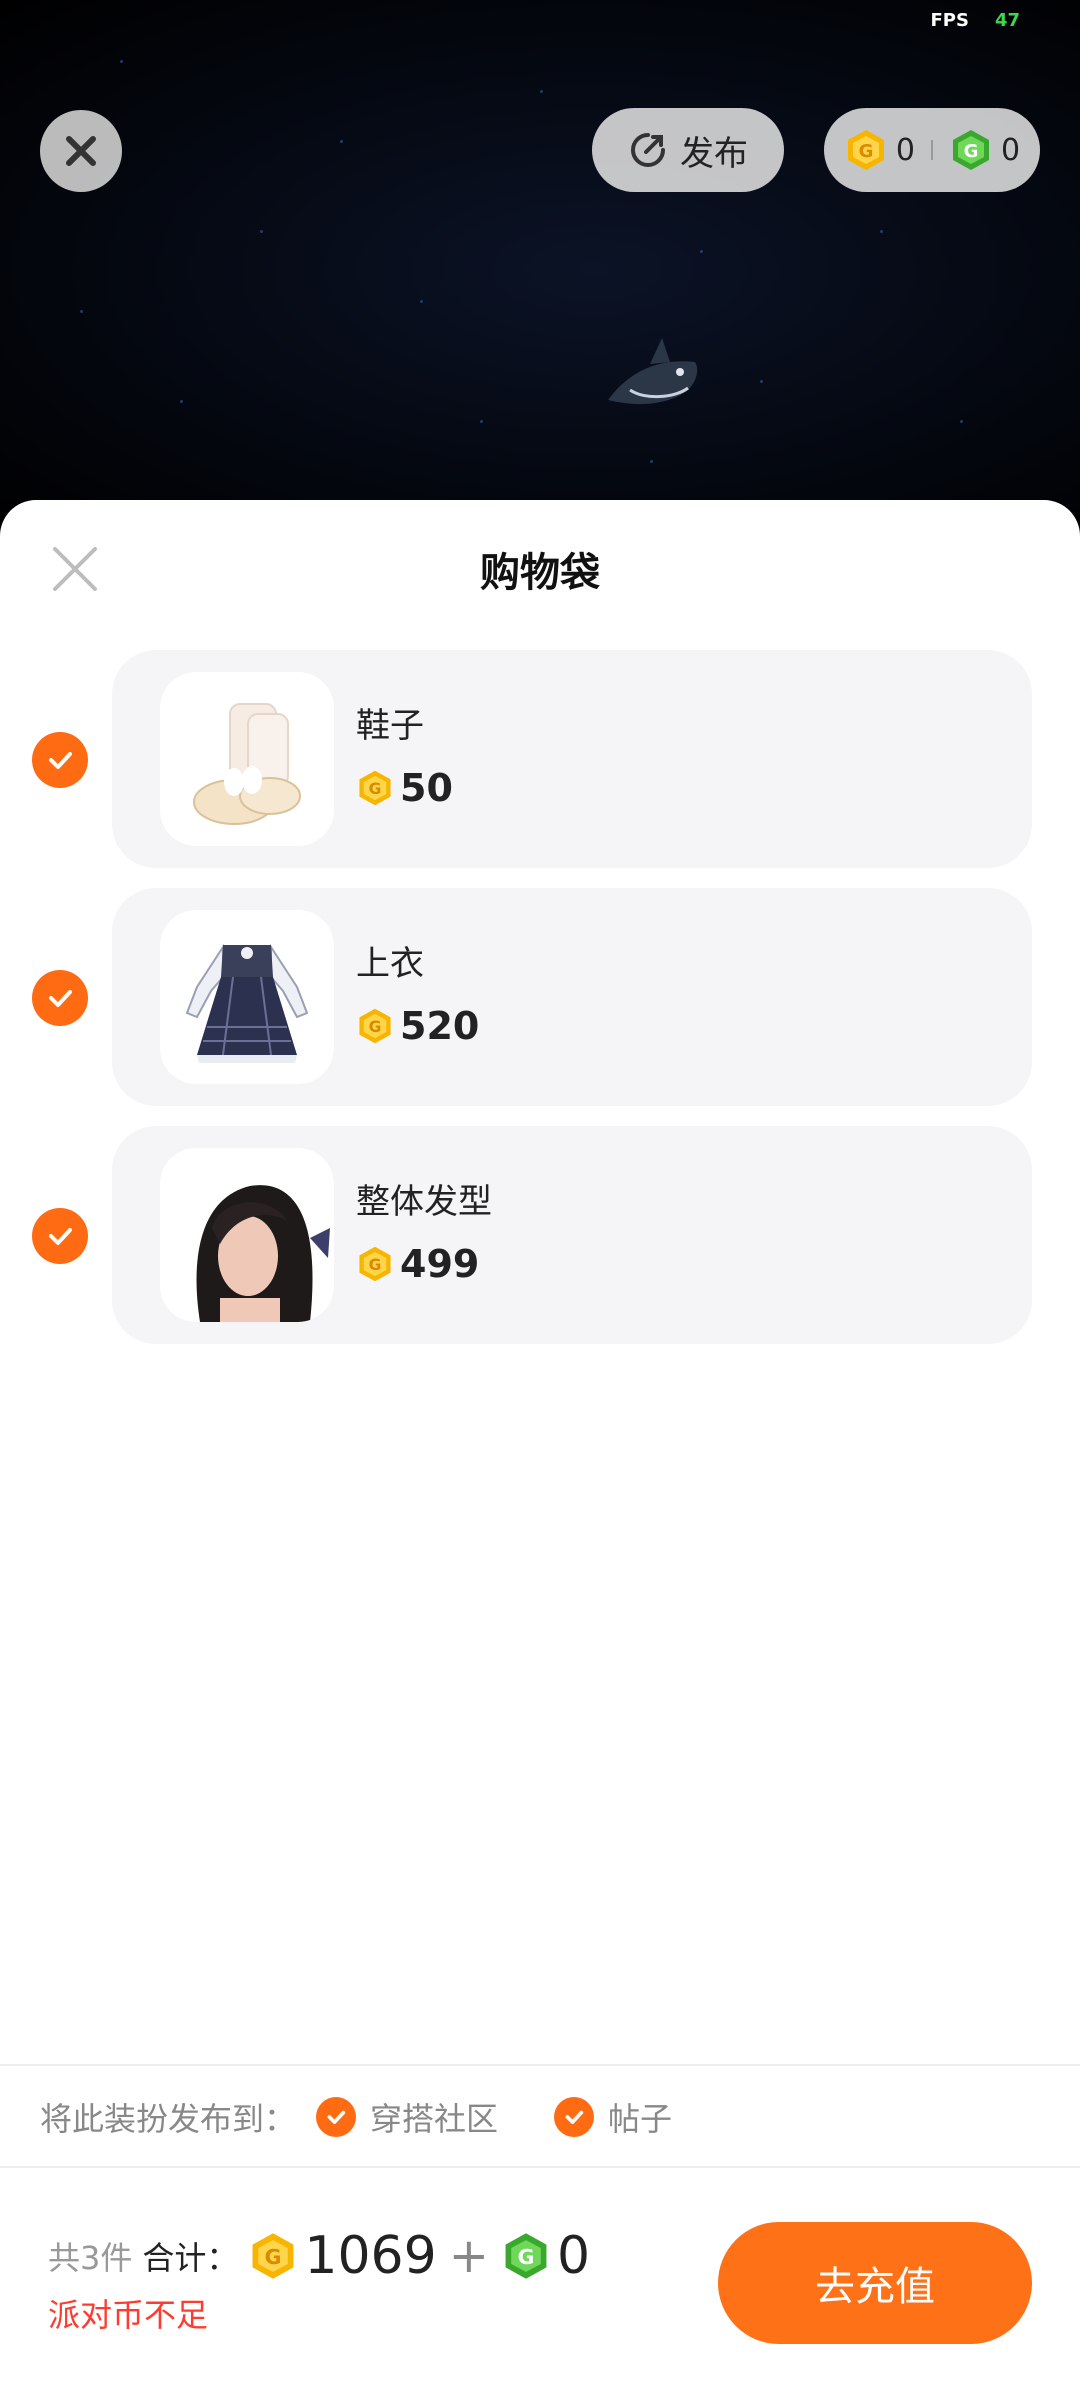 This screenshot has width=1080, height=2400. Describe the element at coordinates (370, 2256) in the screenshot. I see `gold-total: 1069` at that location.